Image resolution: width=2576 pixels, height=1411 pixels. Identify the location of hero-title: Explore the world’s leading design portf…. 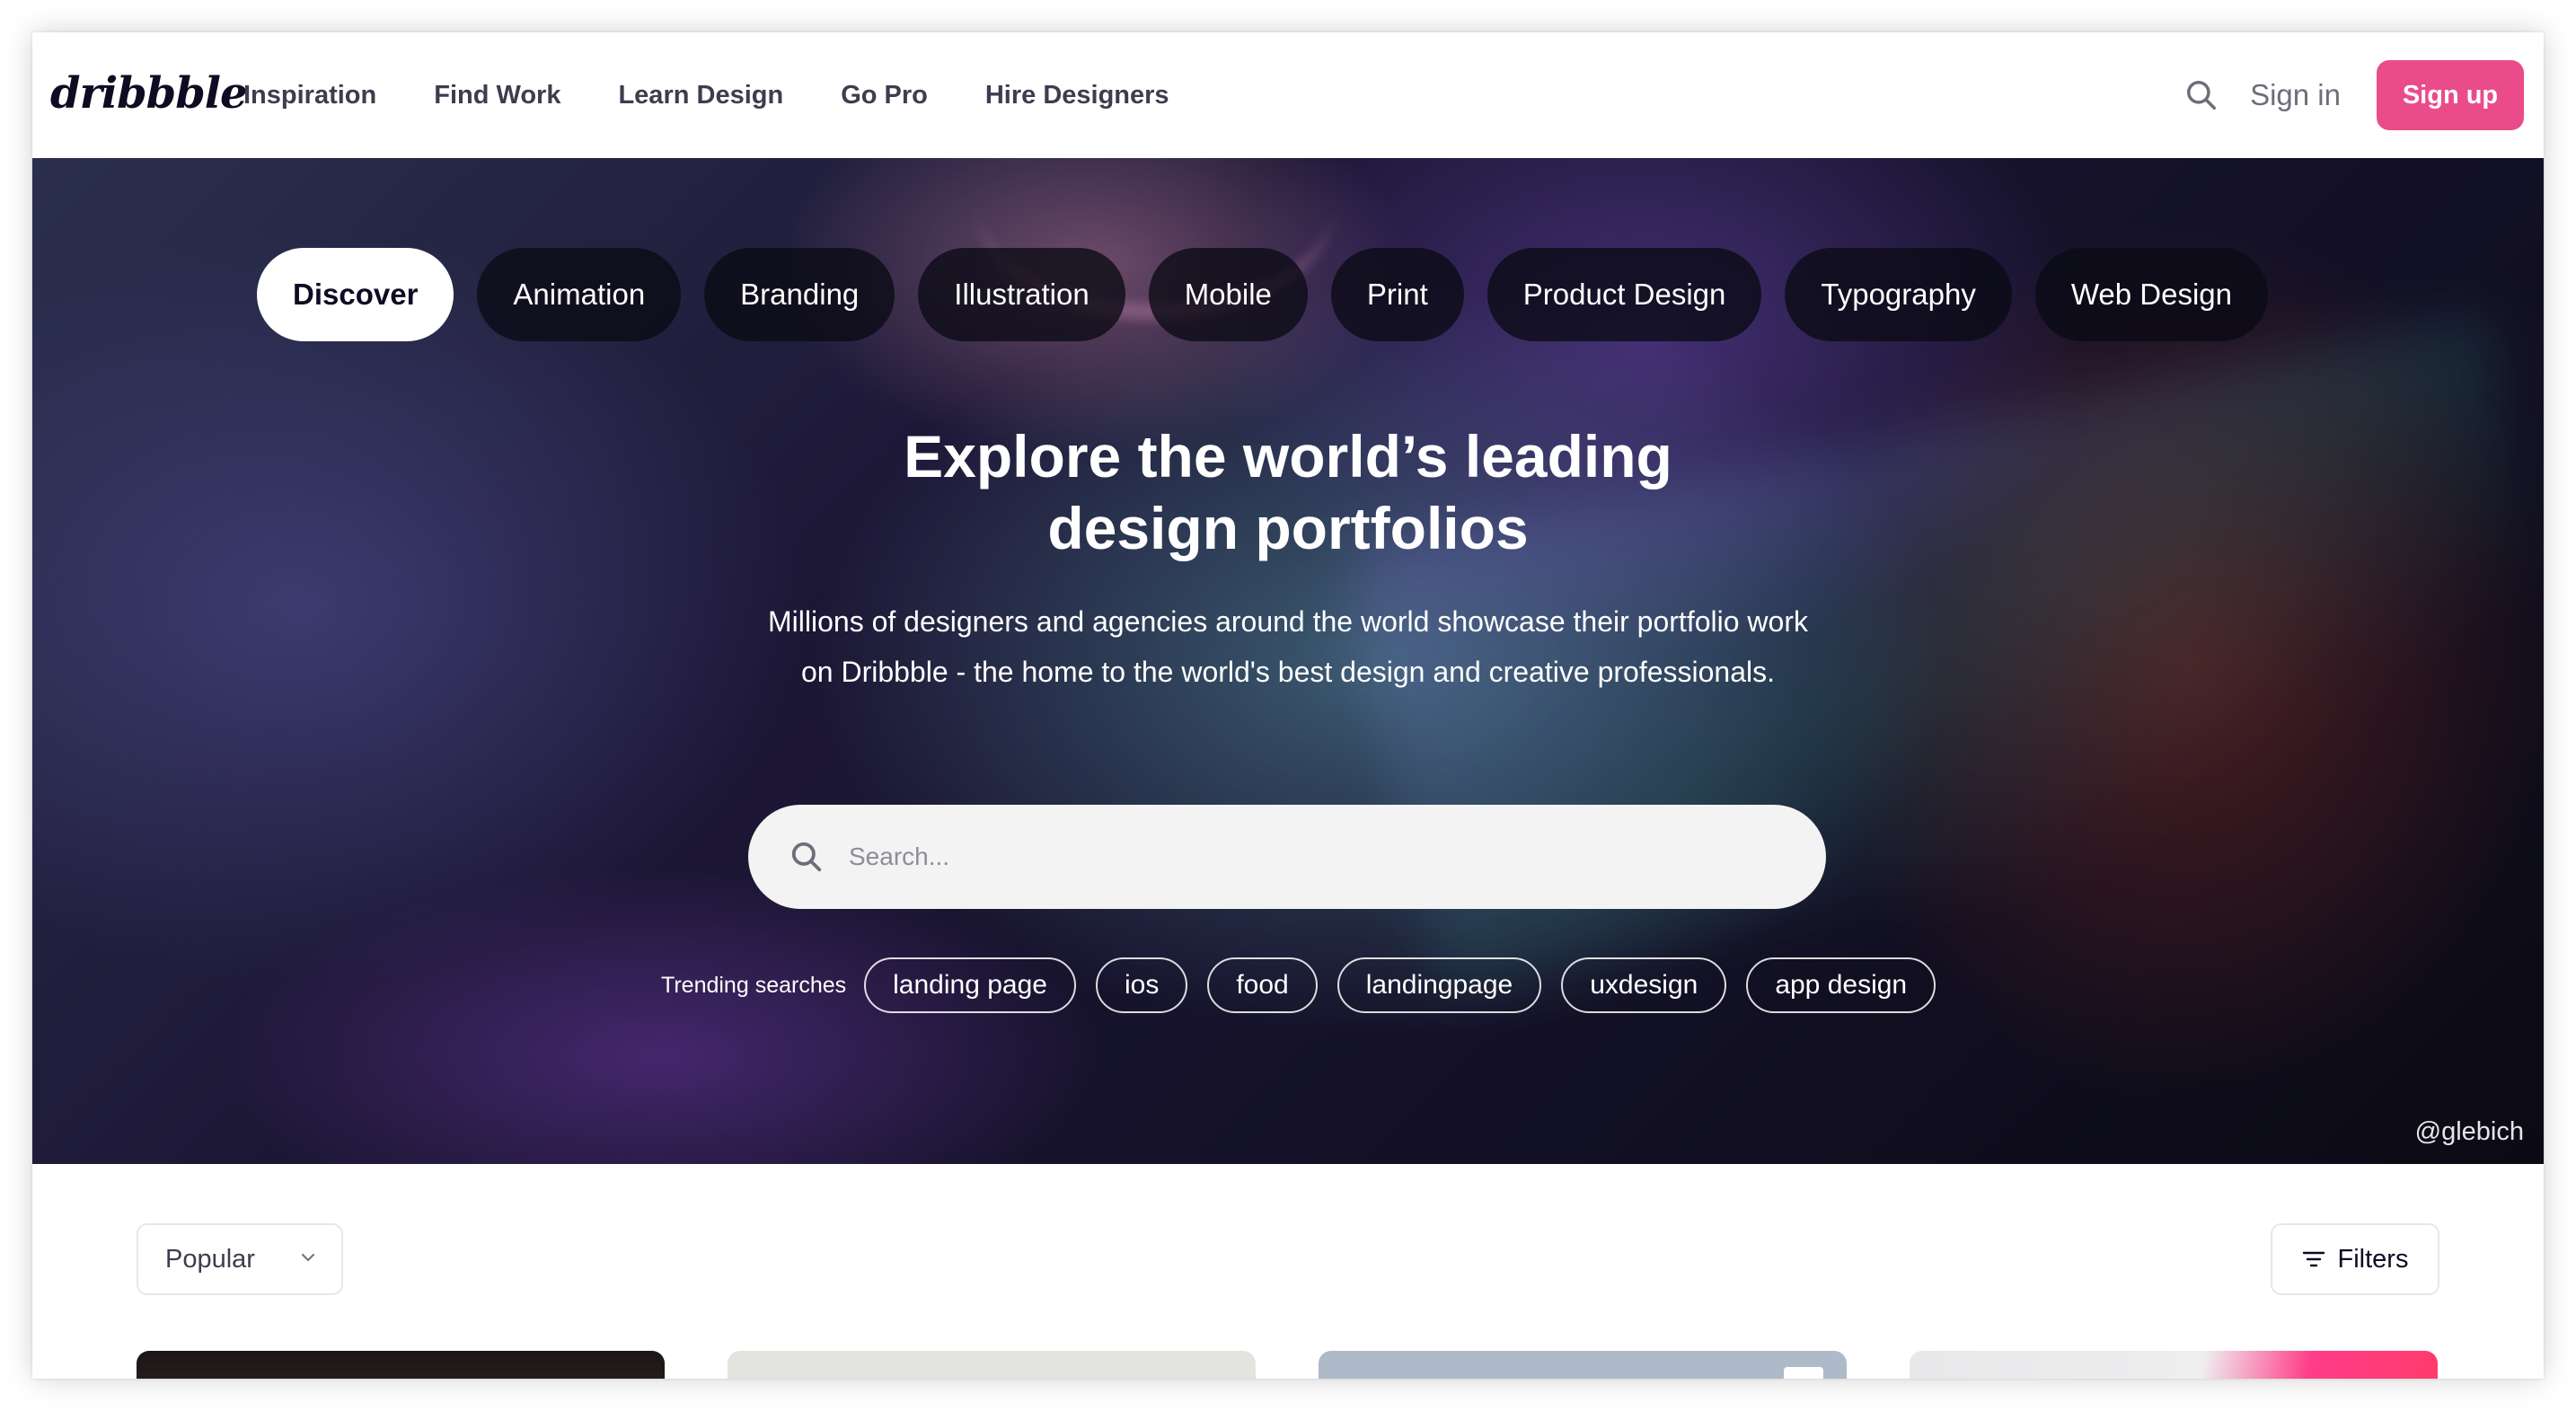
(1288, 492).